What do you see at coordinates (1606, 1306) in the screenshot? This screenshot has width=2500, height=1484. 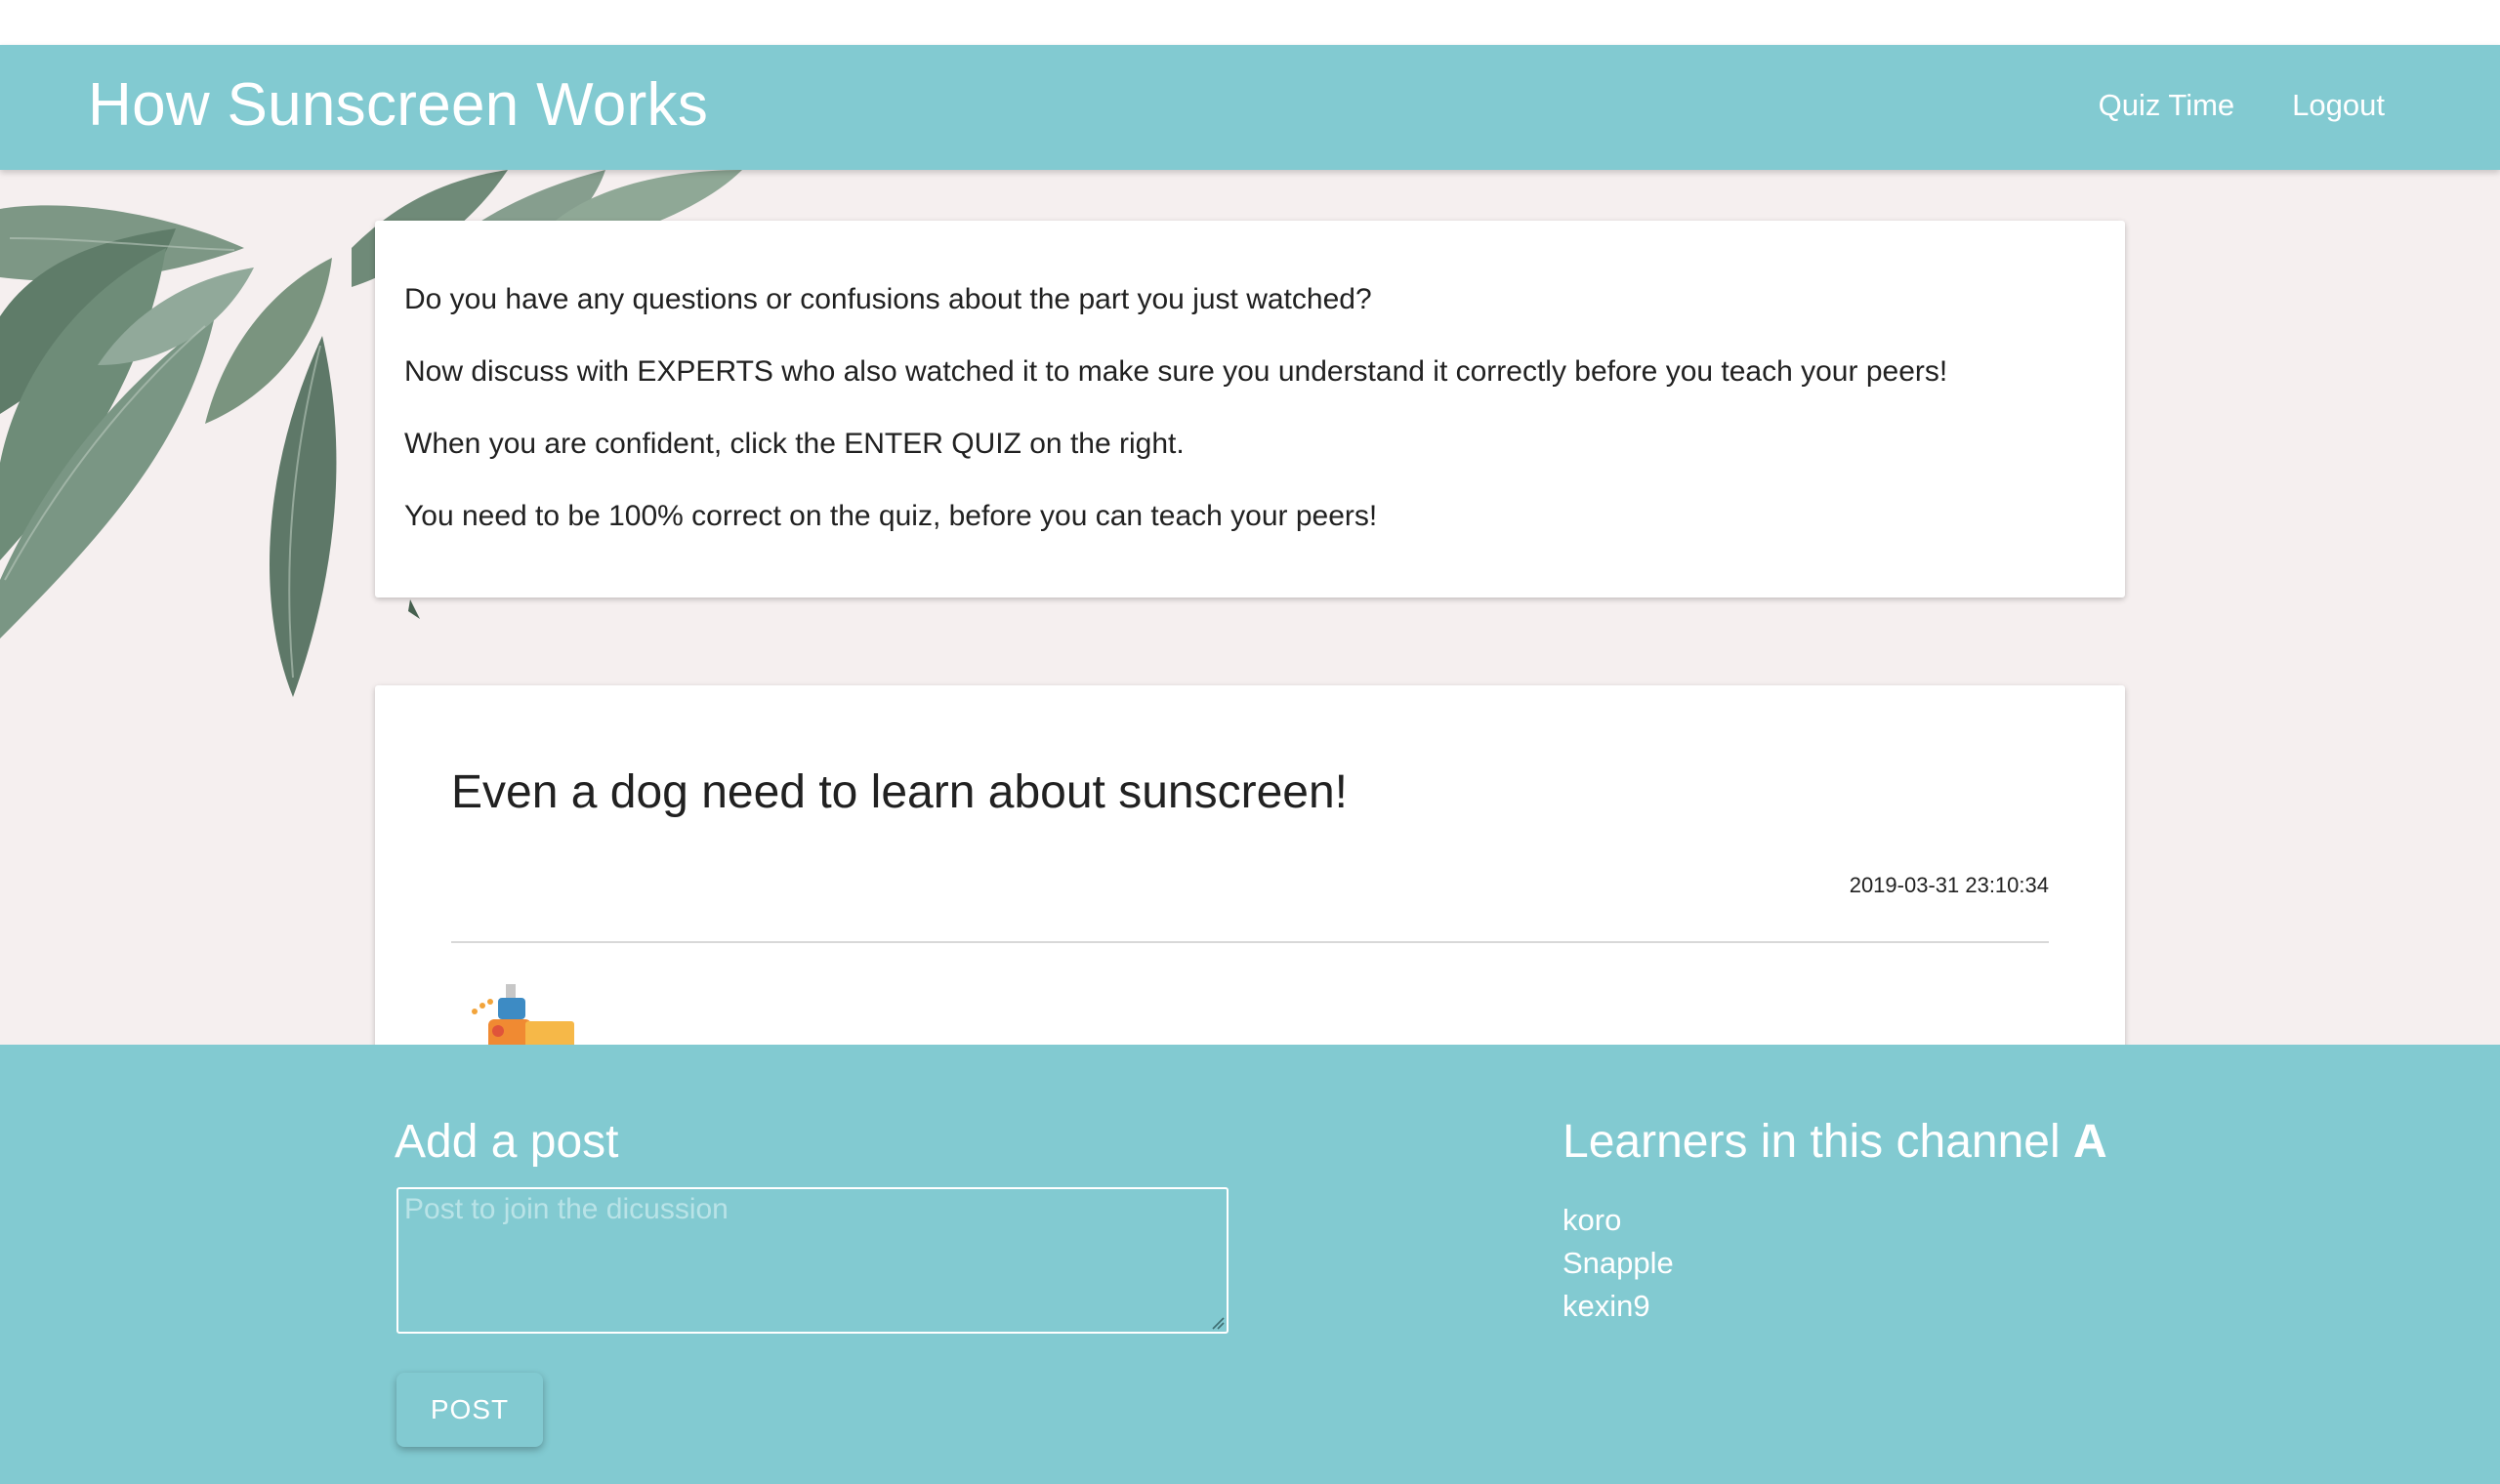 I see `learner-item: kexin9` at bounding box center [1606, 1306].